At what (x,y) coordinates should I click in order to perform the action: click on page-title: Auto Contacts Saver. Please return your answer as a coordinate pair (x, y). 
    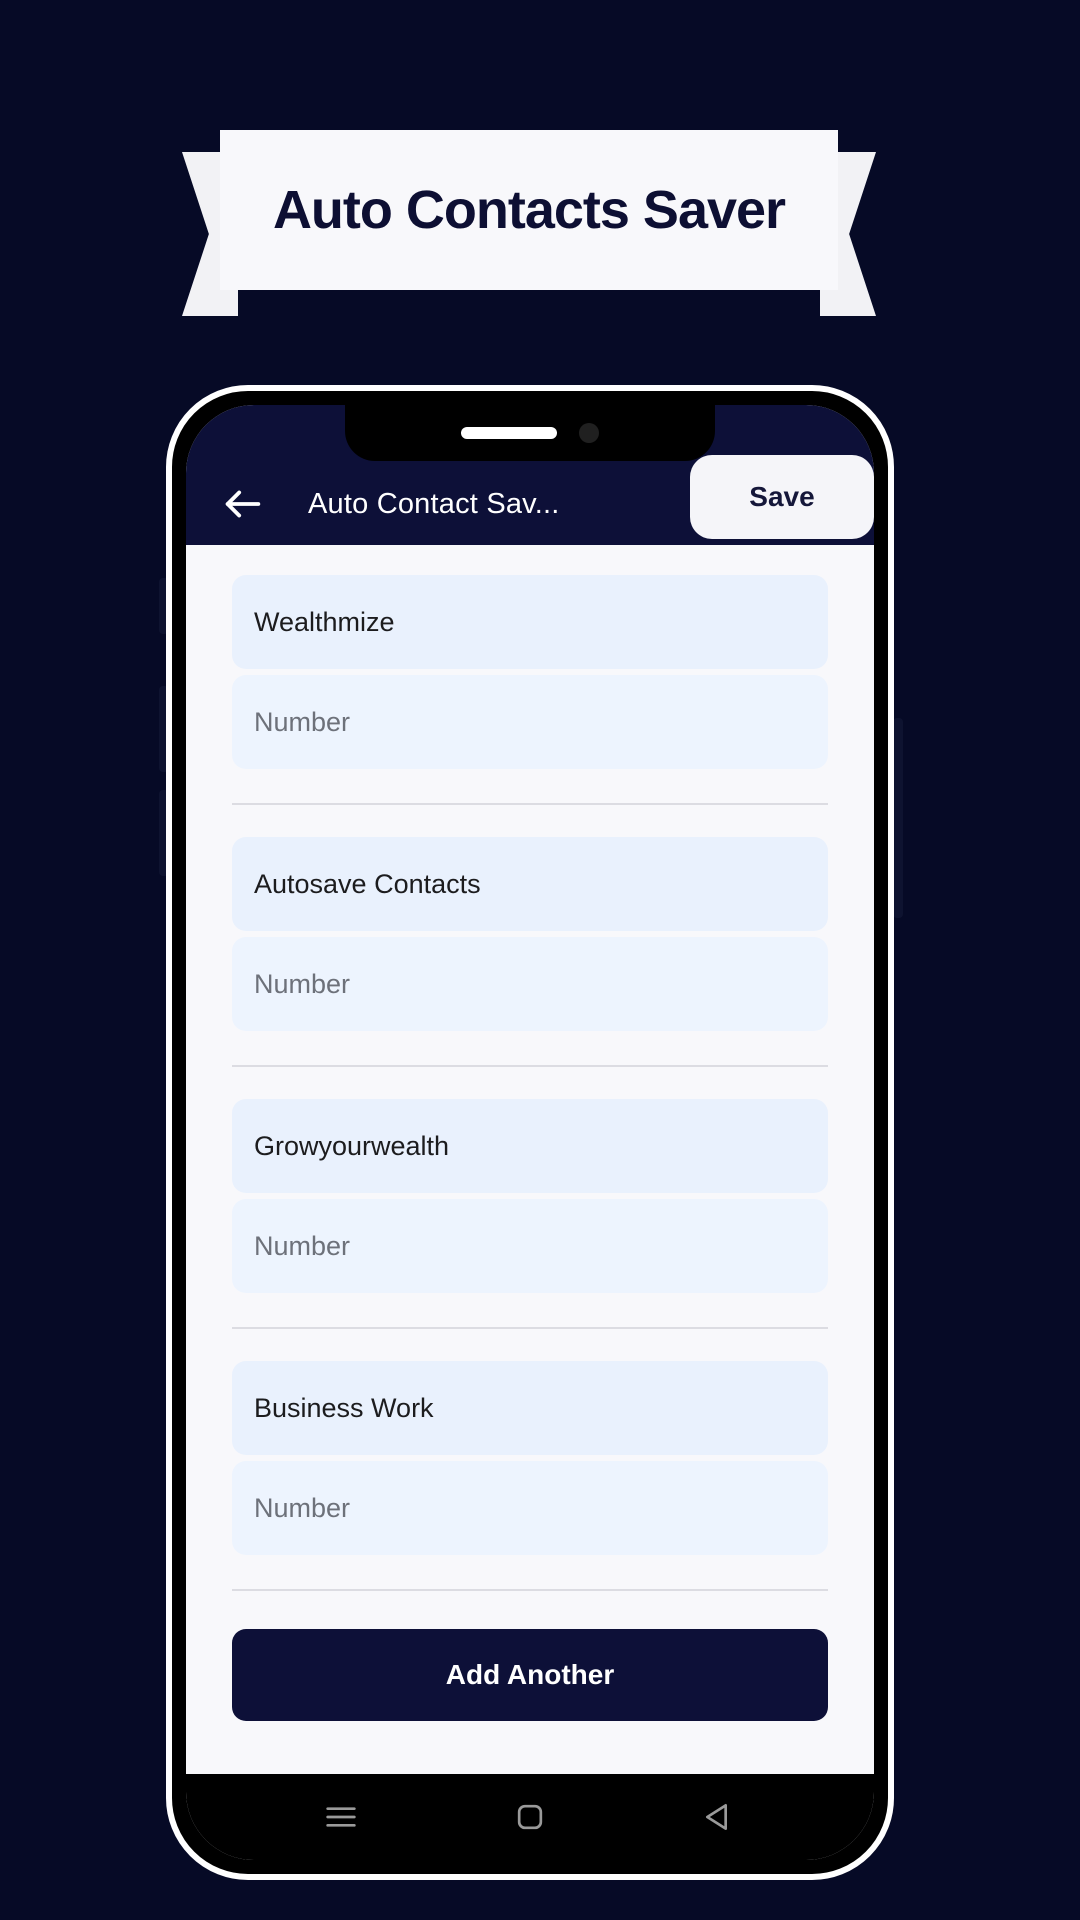
    Looking at the image, I should click on (529, 210).